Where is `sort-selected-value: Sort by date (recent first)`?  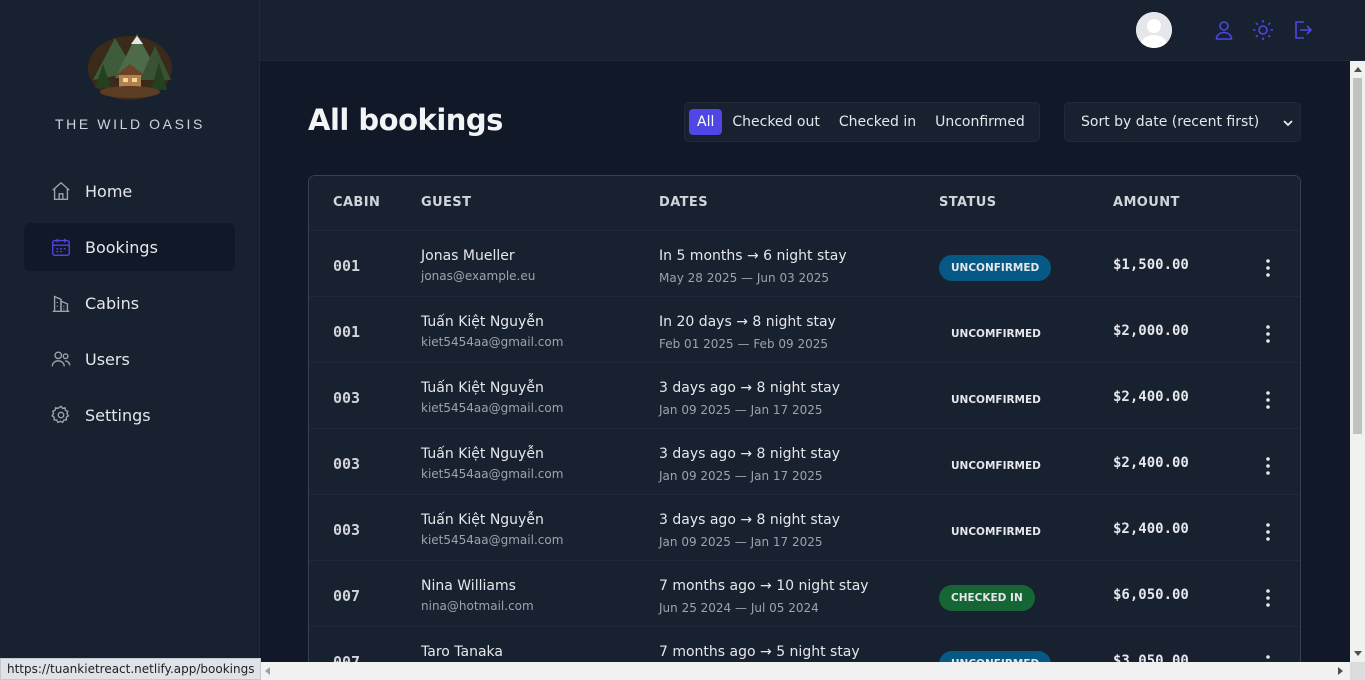 sort-selected-value: Sort by date (recent first) is located at coordinates (1170, 122).